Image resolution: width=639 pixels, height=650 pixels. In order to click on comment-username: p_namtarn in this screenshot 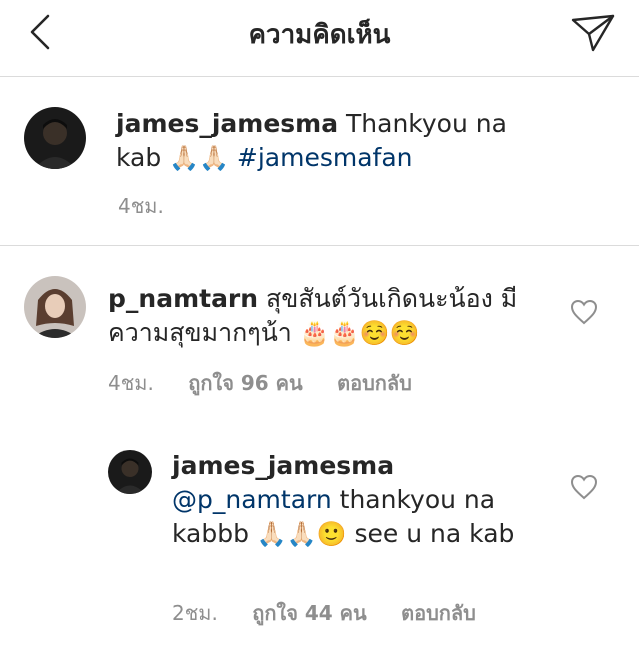, I will do `click(183, 298)`.